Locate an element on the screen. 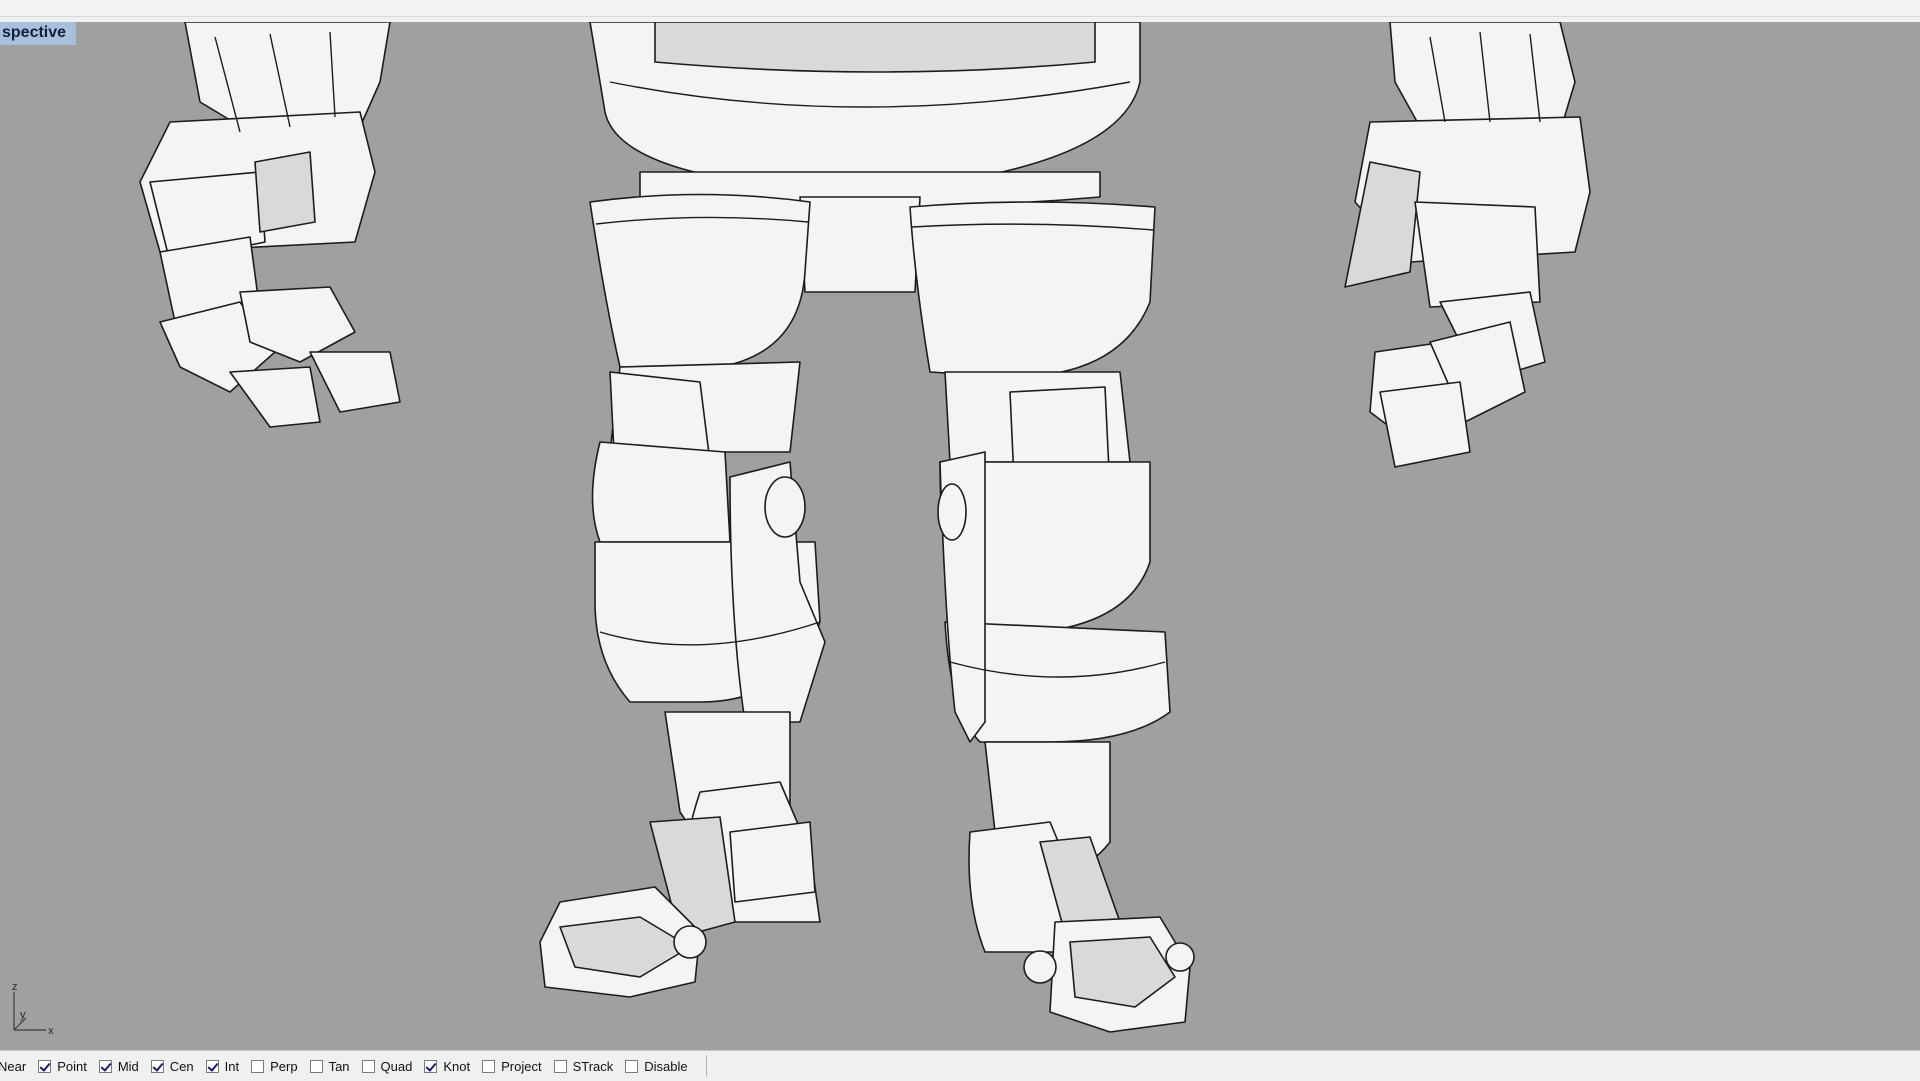 The width and height of the screenshot is (1920, 1081). osnap-quad-label: Quad is located at coordinates (396, 1066).